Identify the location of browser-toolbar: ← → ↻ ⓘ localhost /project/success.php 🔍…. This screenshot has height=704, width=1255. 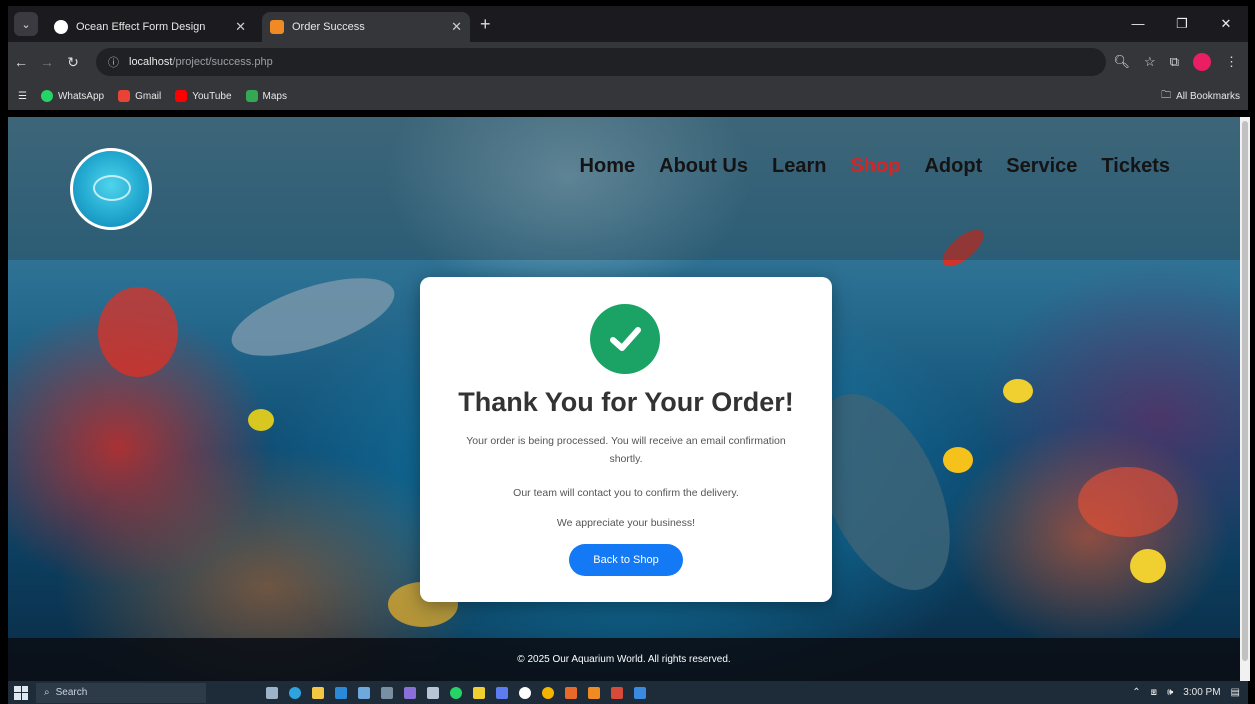
(628, 62).